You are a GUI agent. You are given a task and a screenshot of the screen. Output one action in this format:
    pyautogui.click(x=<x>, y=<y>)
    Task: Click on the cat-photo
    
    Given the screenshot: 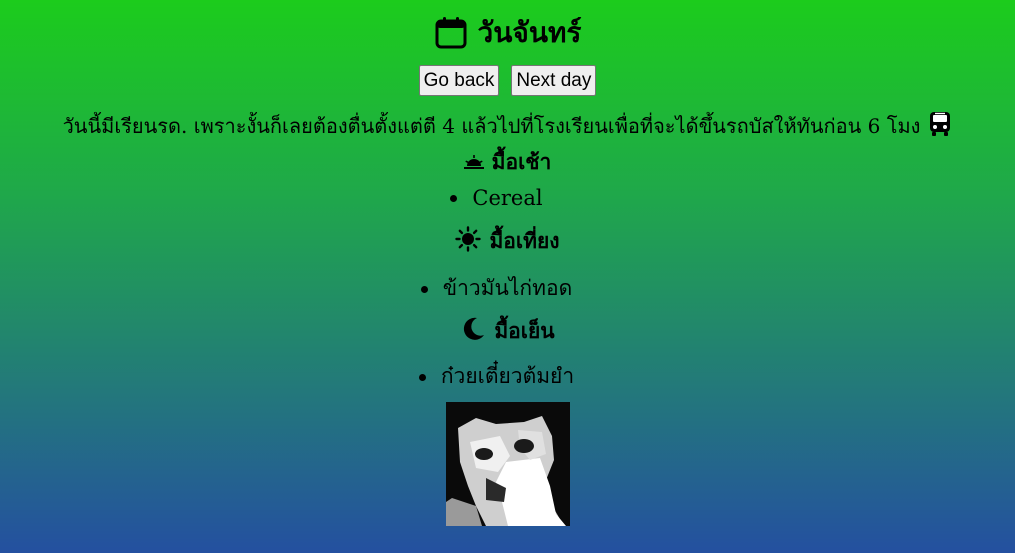 What is the action you would take?
    pyautogui.click(x=507, y=464)
    